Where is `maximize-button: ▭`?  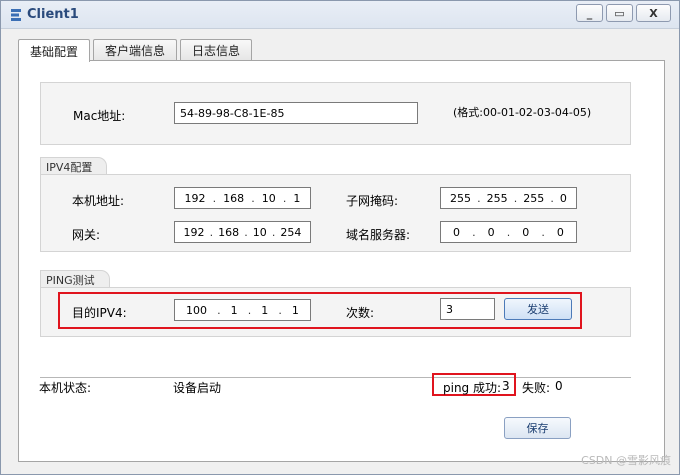
maximize-button: ▭ is located at coordinates (619, 13).